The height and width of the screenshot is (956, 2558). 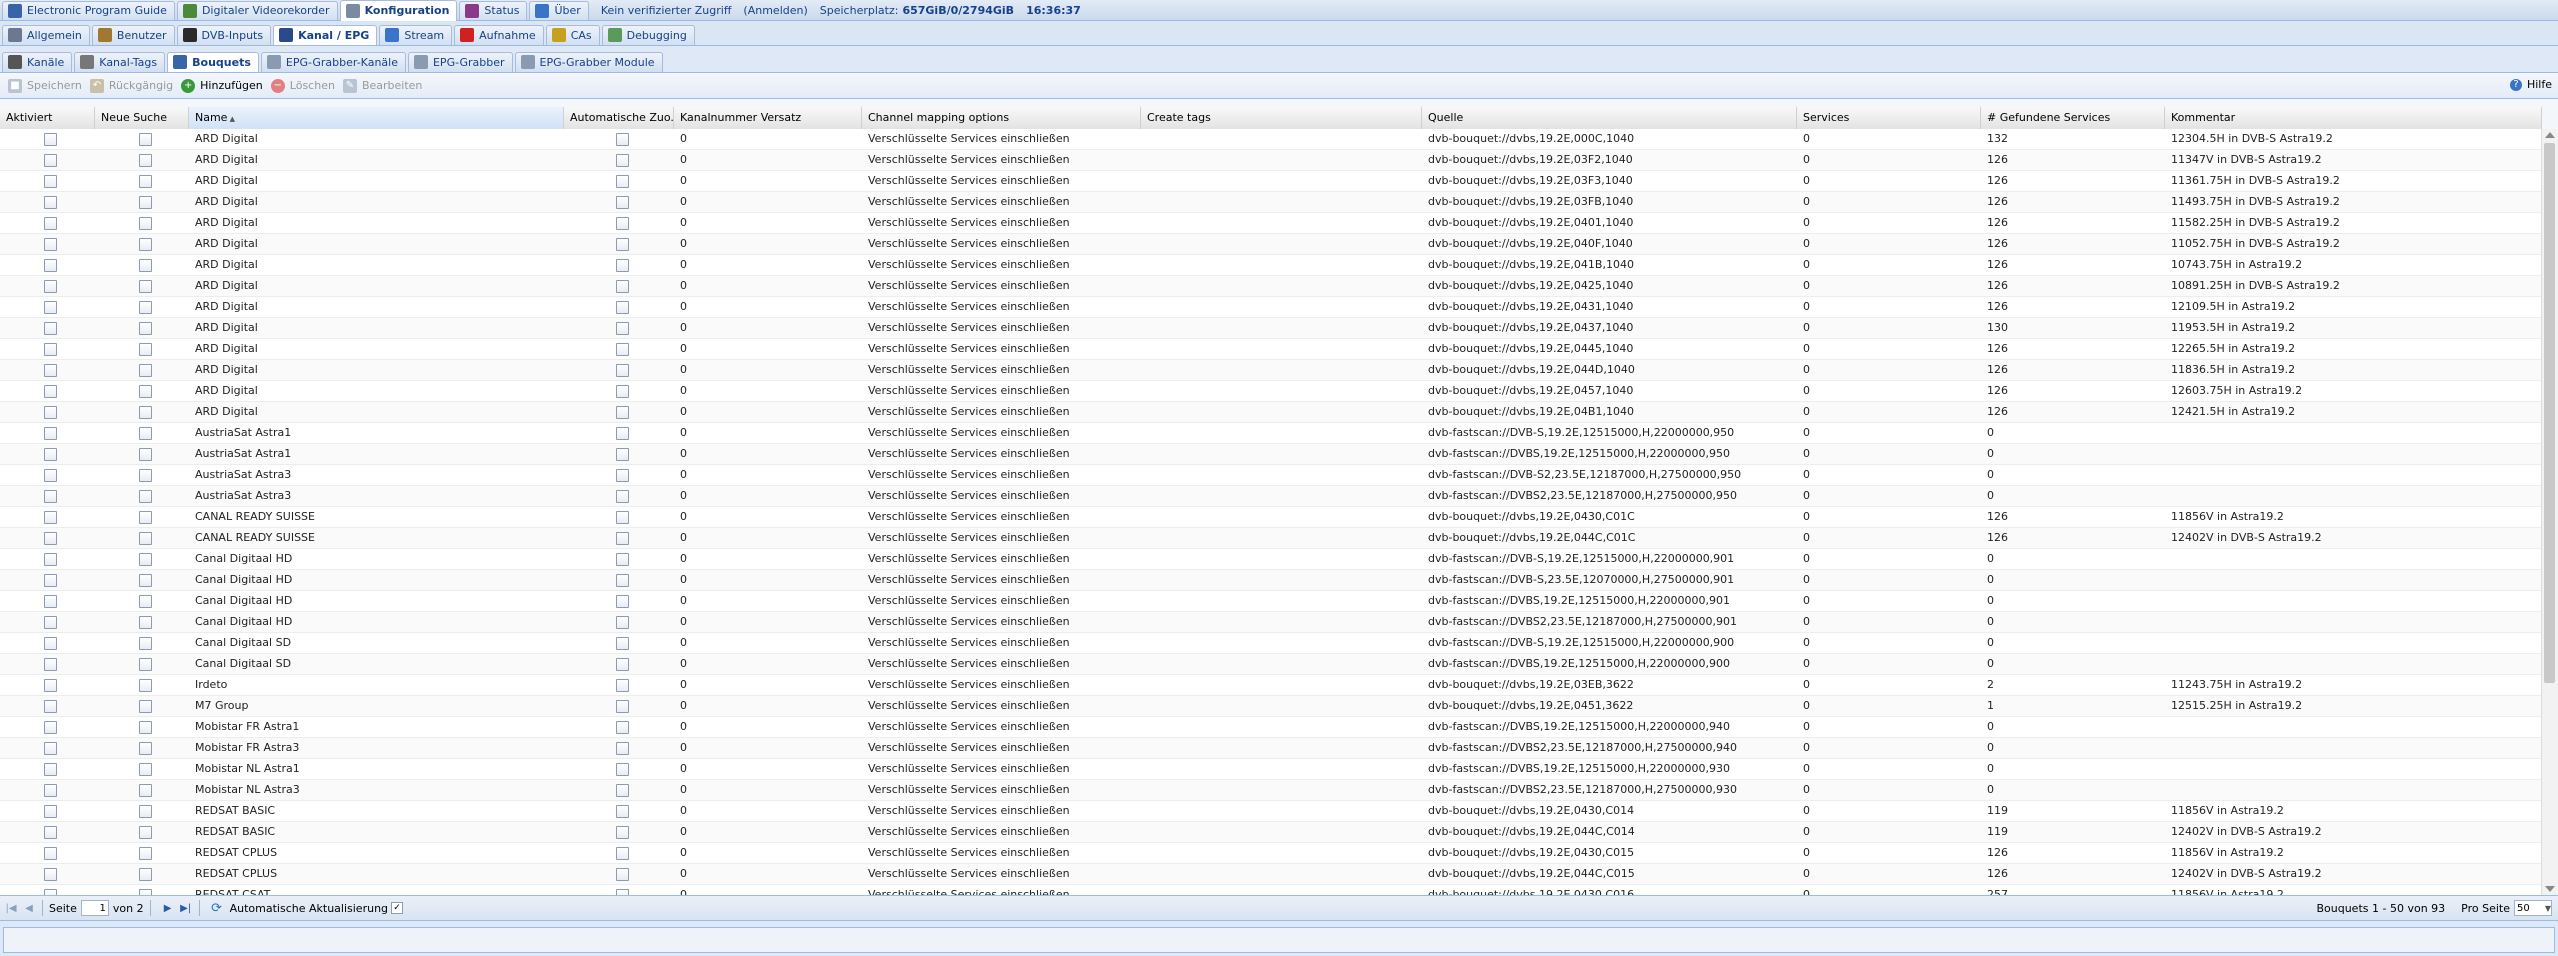 I want to click on prev-page-icon: ◀, so click(x=29, y=908).